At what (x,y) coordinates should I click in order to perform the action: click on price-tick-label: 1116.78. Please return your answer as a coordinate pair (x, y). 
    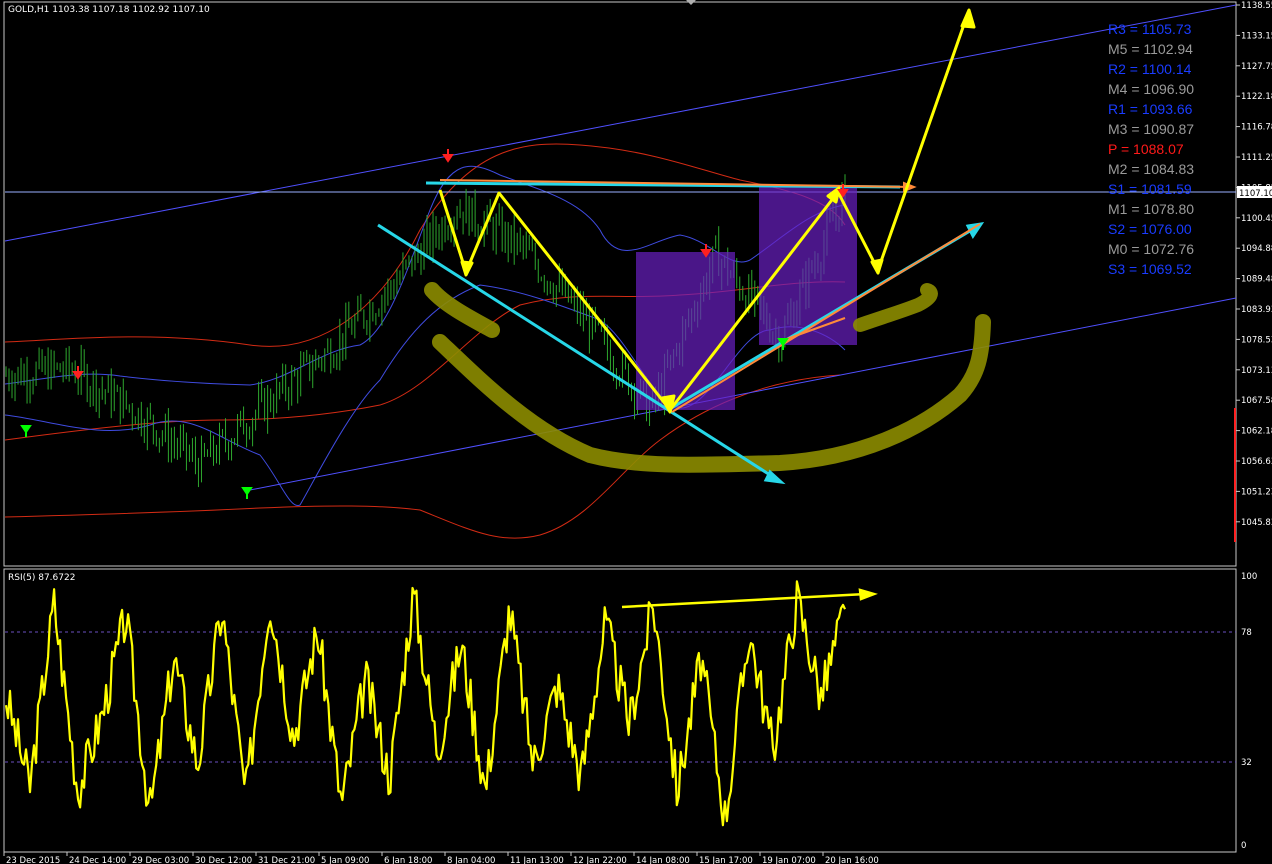
    Looking at the image, I should click on (1256, 128).